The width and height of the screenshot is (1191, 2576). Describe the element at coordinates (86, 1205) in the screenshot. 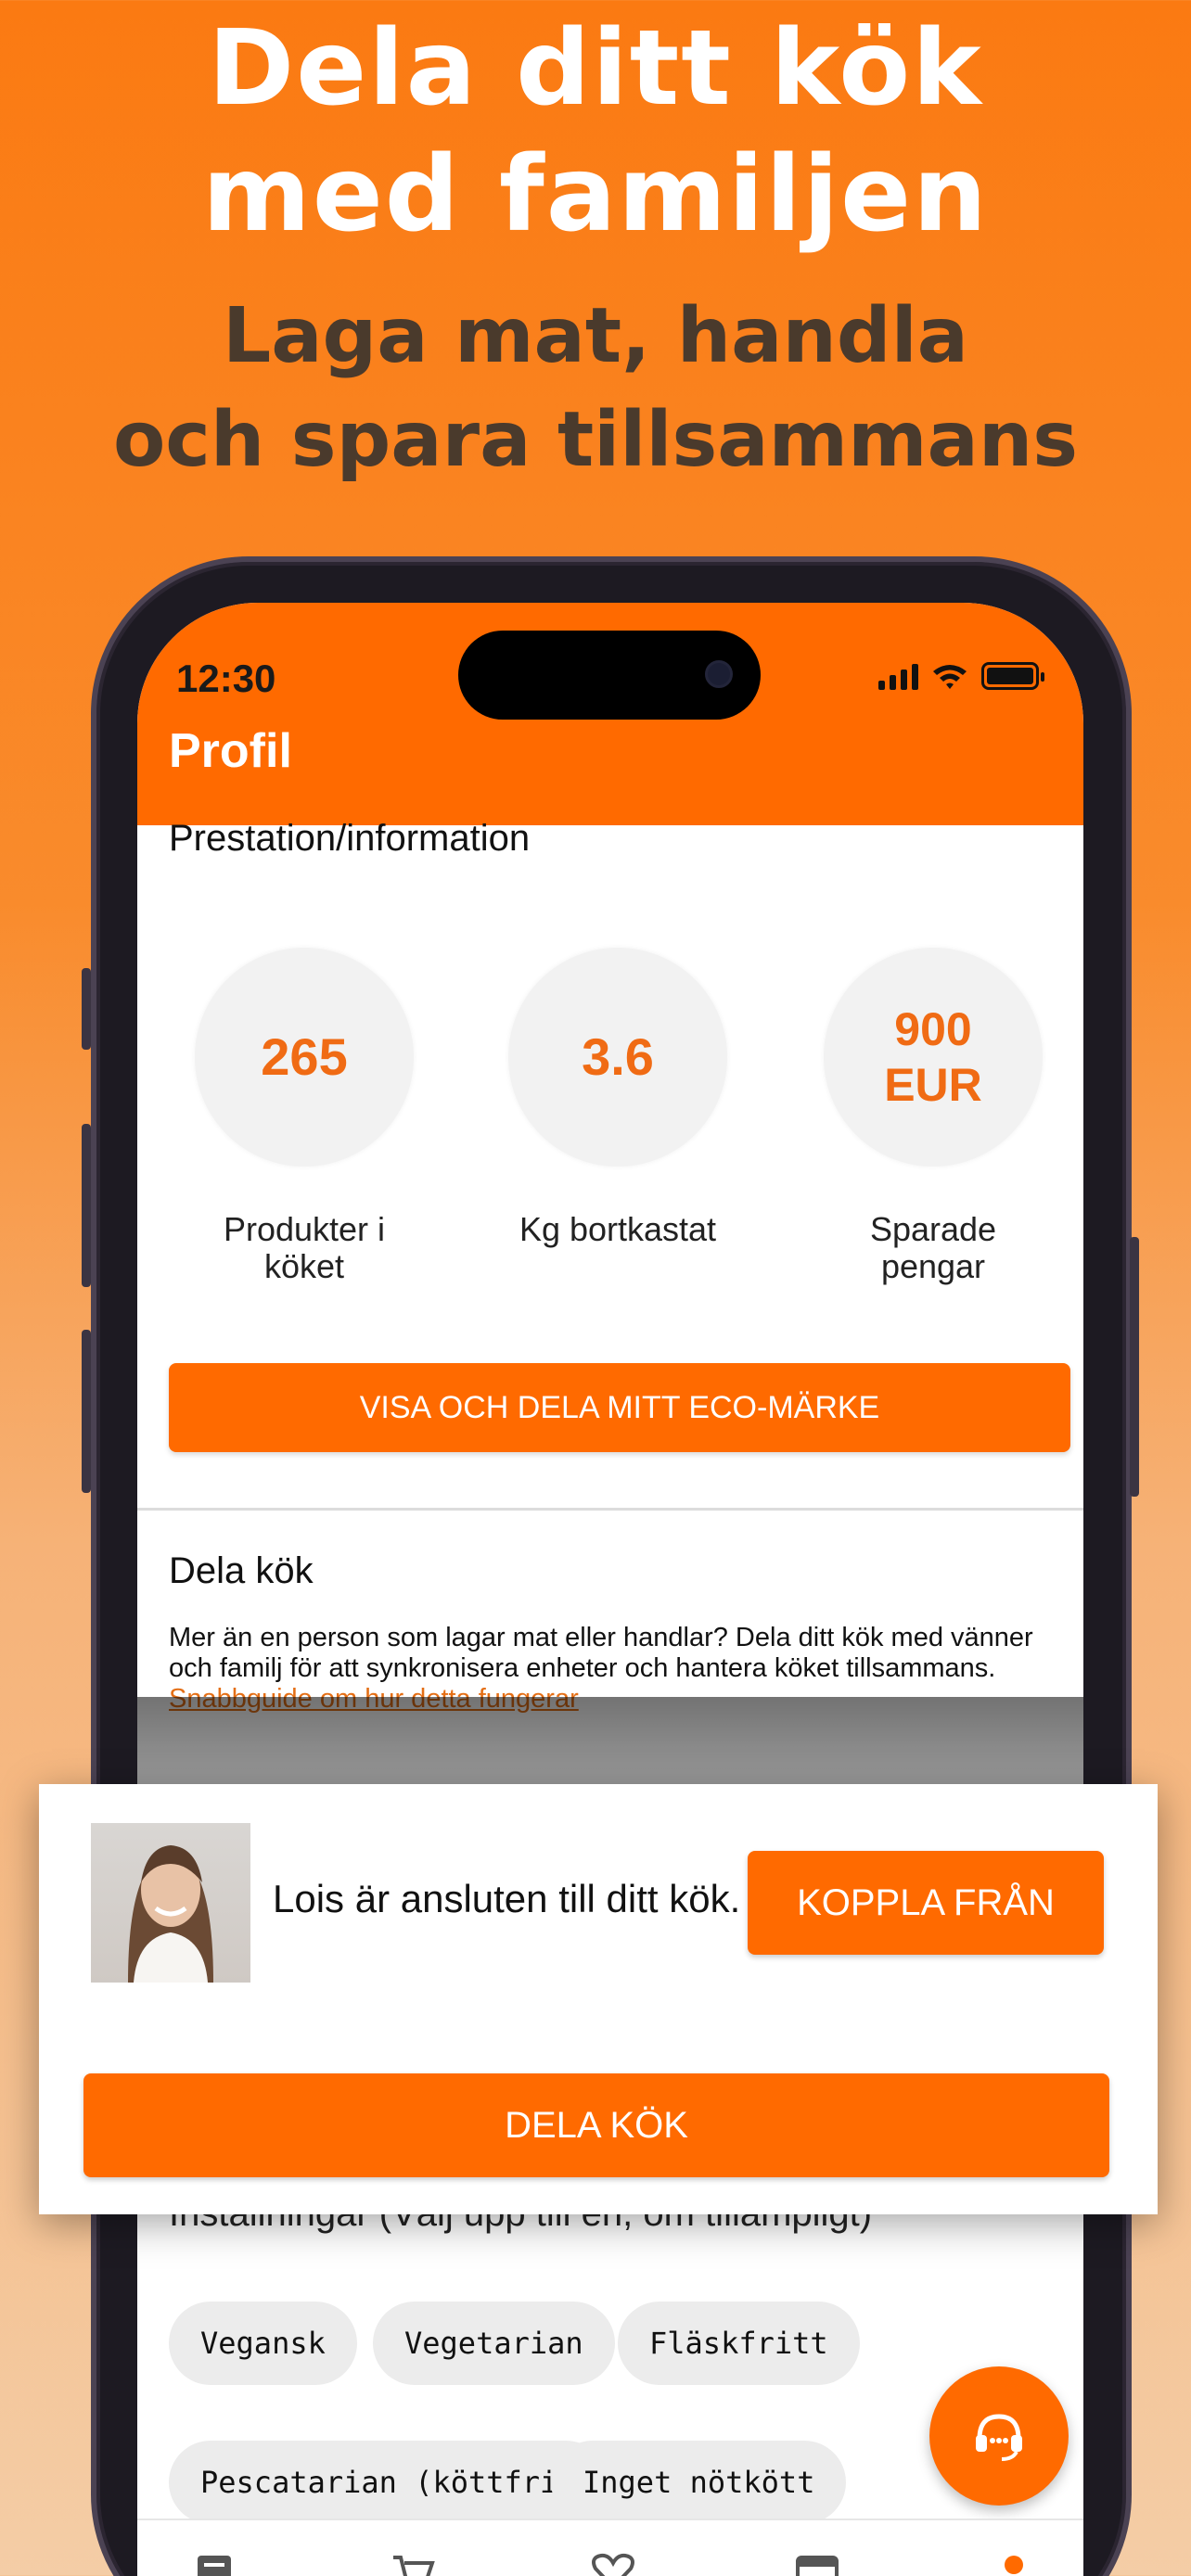

I see `phone-volume-up` at that location.